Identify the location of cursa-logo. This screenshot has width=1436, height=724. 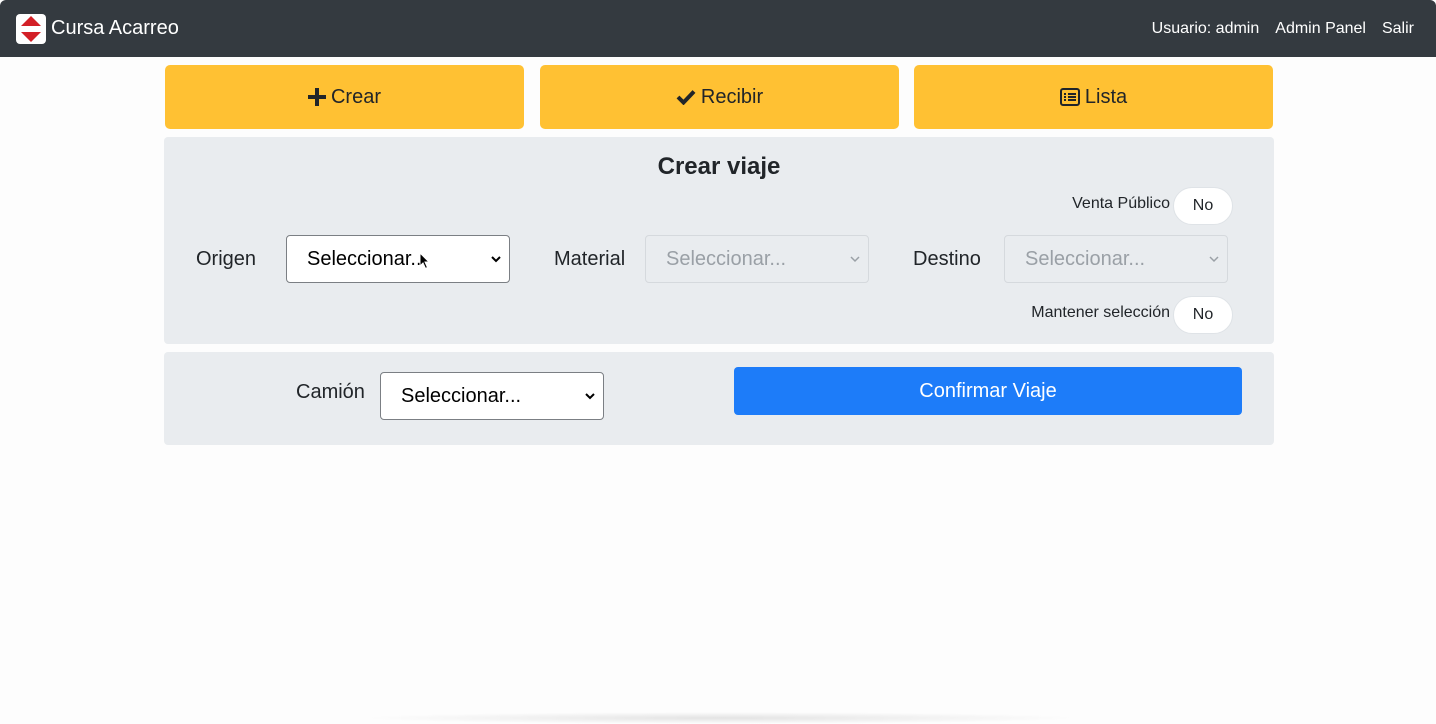
(31, 28).